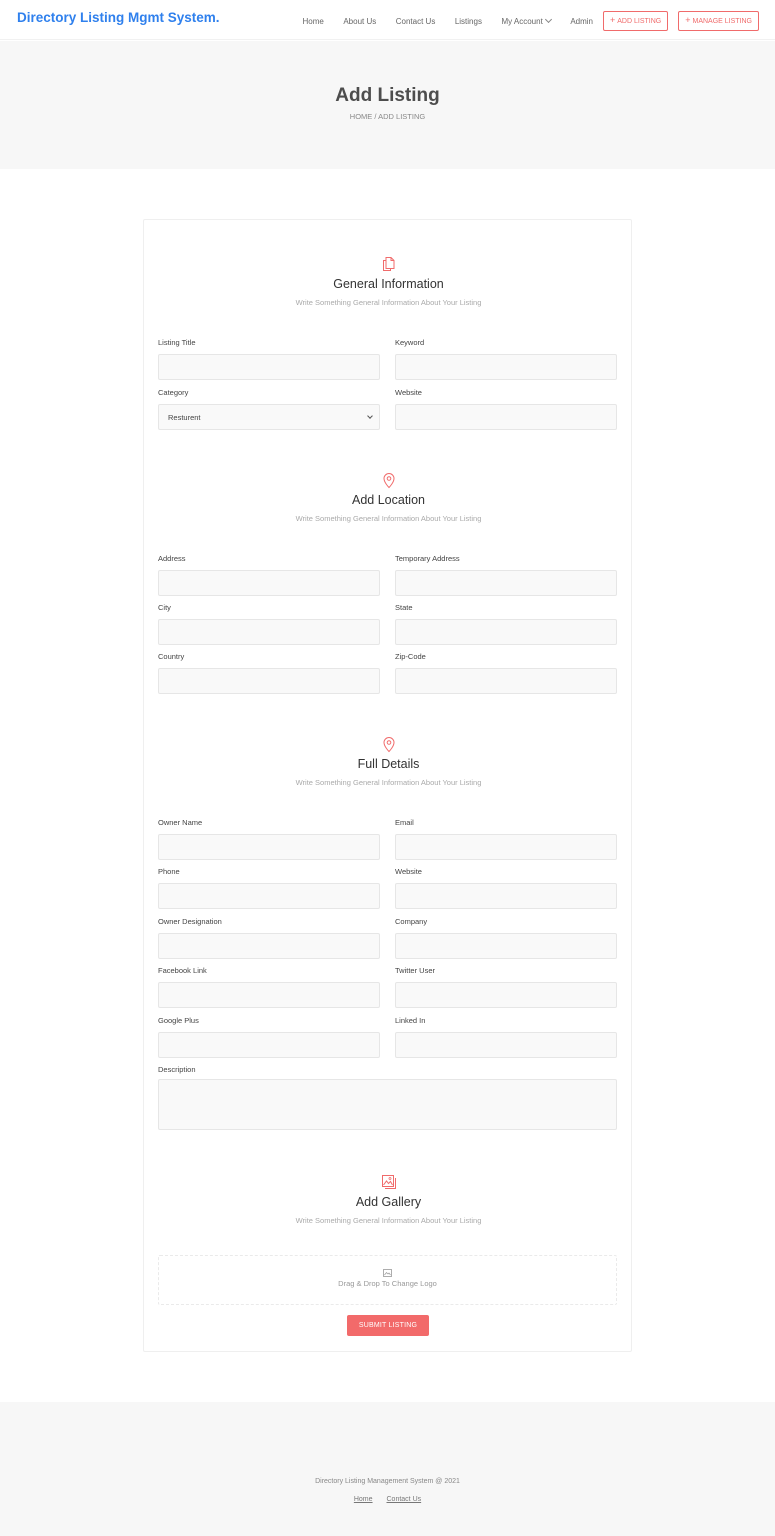  Describe the element at coordinates (506, 632) in the screenshot. I see `state-input` at that location.